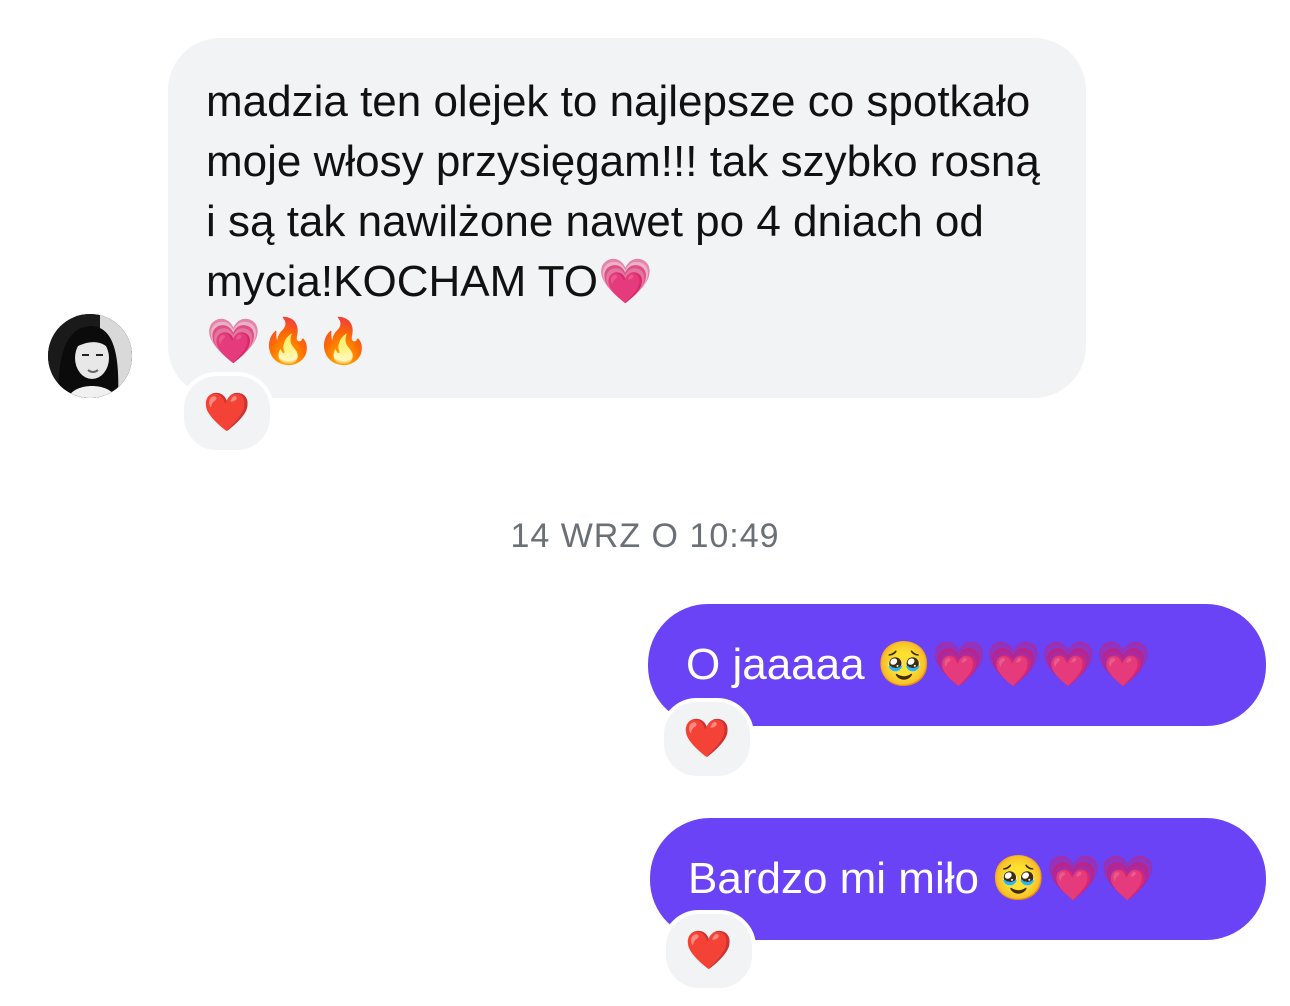  I want to click on contact-avatar, so click(90, 356).